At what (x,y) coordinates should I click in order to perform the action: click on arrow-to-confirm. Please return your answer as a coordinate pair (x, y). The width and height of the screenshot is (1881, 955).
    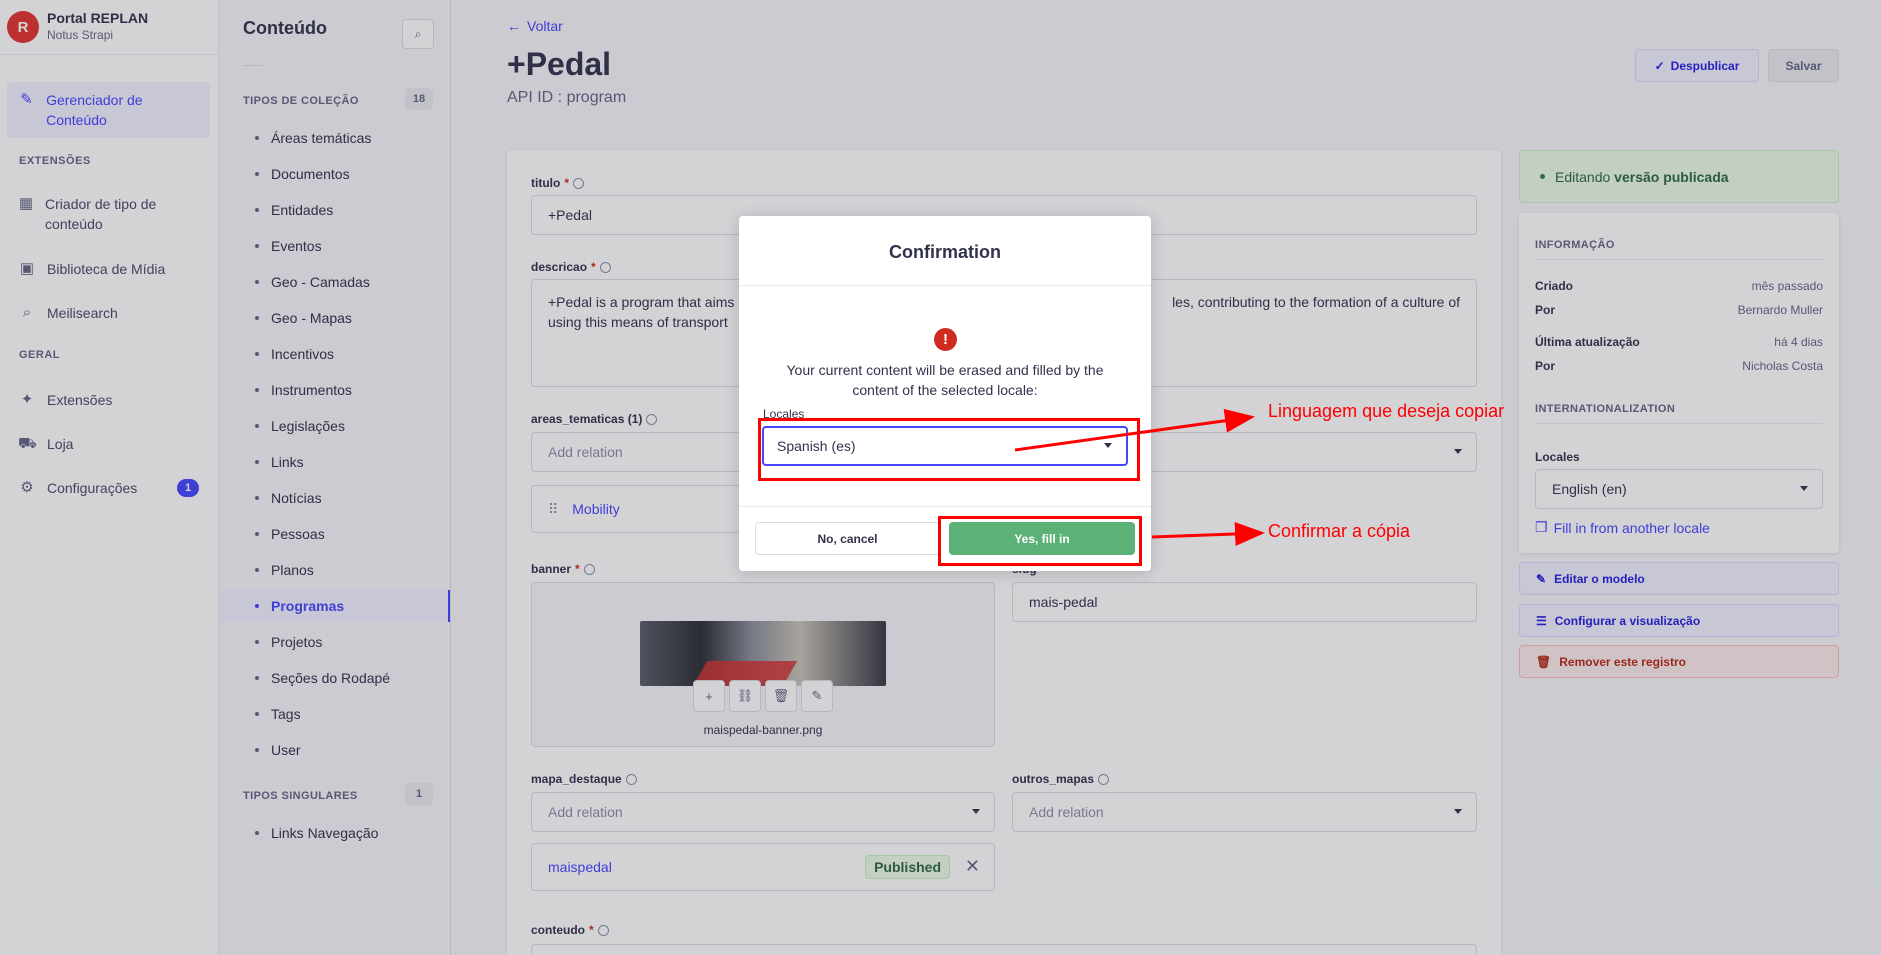
    Looking at the image, I should click on (1208, 533).